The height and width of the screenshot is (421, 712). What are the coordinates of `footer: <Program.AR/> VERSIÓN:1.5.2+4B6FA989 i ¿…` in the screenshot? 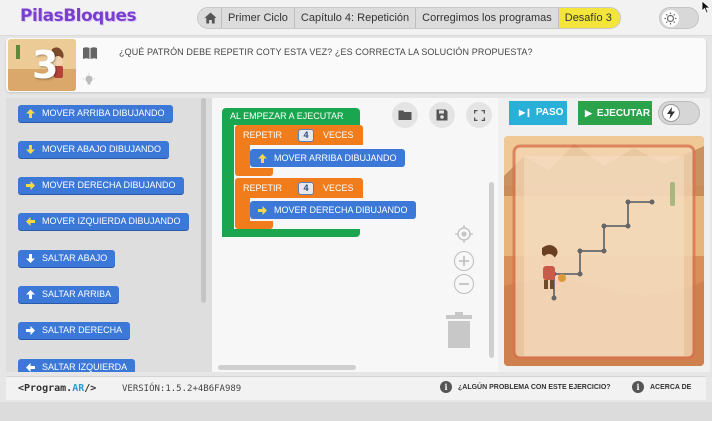 It's located at (356, 388).